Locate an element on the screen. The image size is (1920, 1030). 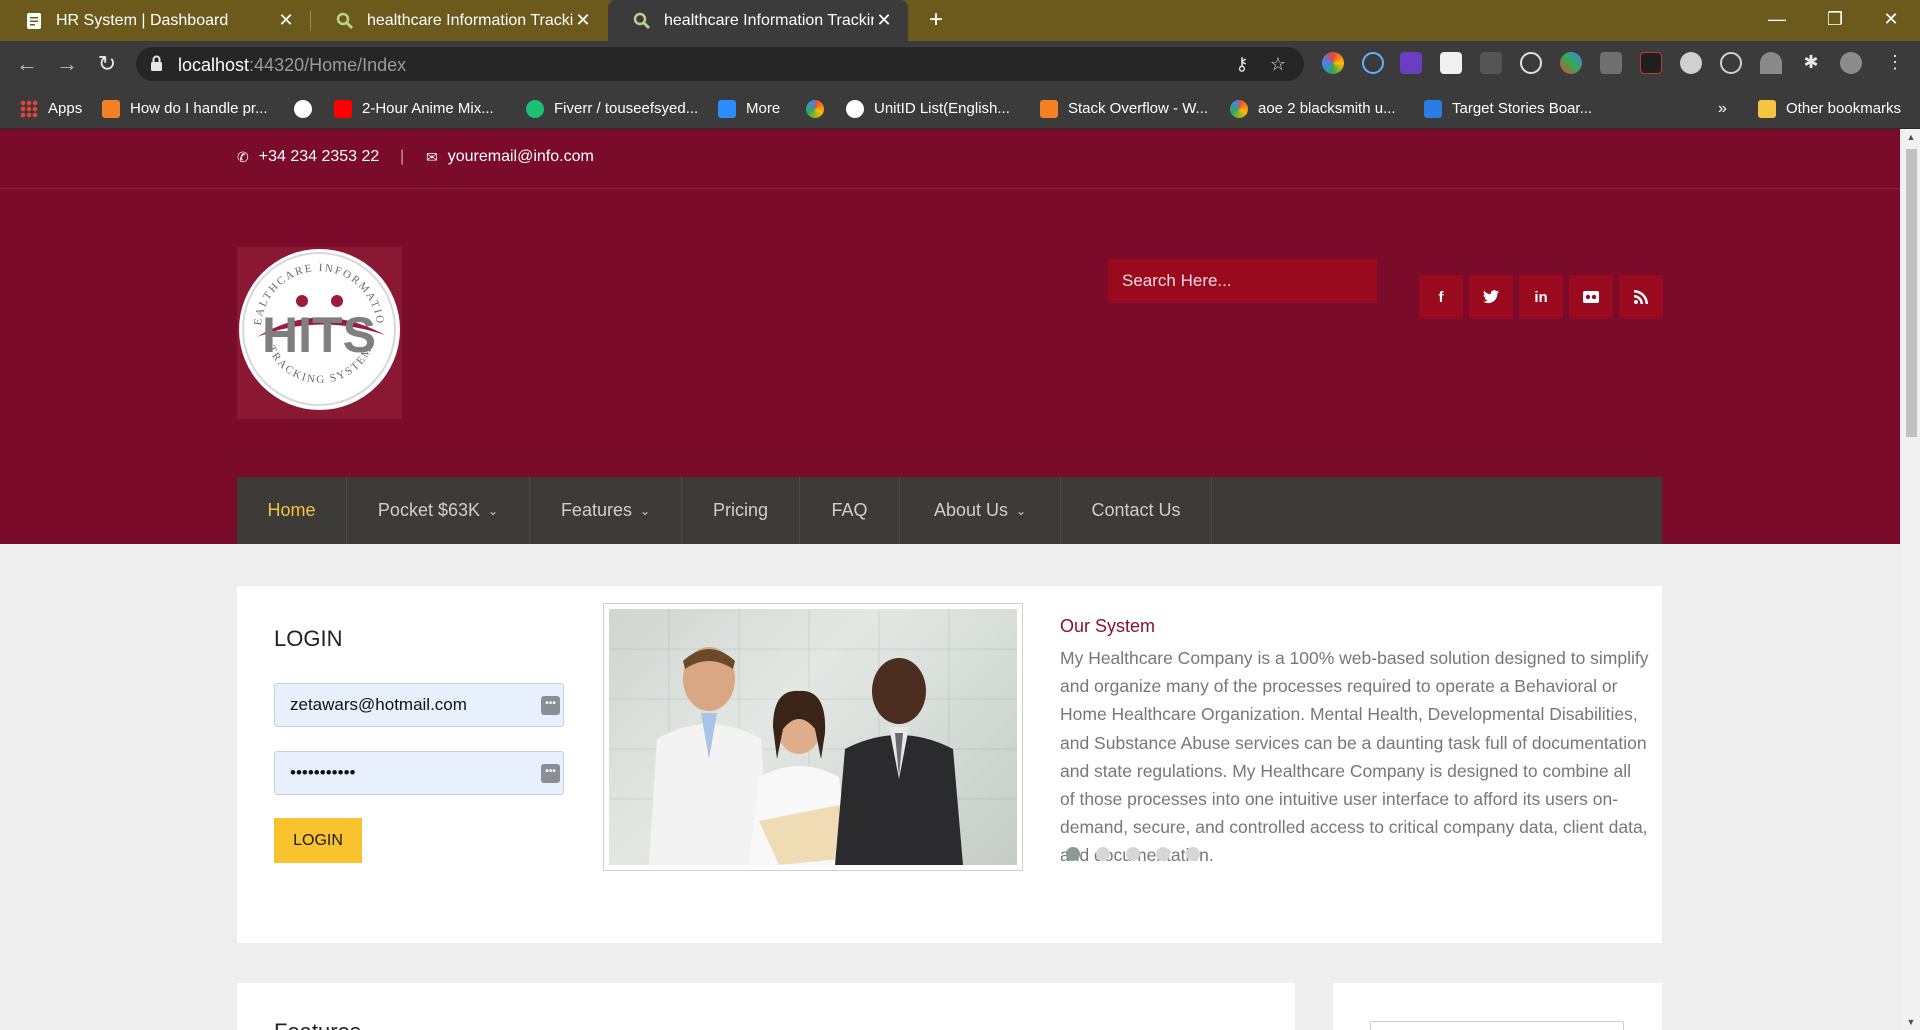
doctors-photo is located at coordinates (813, 737).